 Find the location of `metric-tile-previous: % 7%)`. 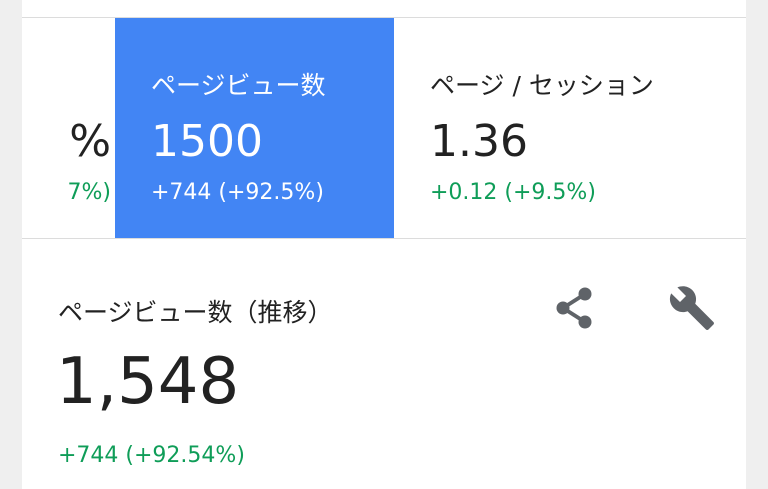

metric-tile-previous: % 7%) is located at coordinates (68, 128).